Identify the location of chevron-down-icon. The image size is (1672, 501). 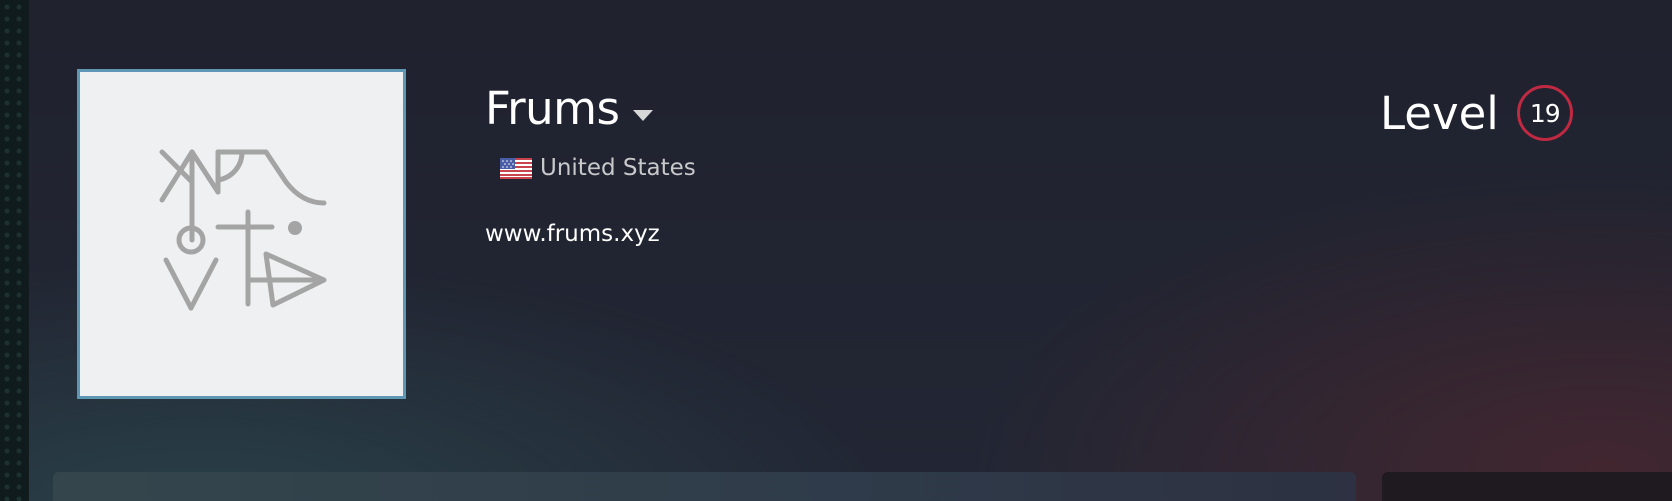
(643, 115).